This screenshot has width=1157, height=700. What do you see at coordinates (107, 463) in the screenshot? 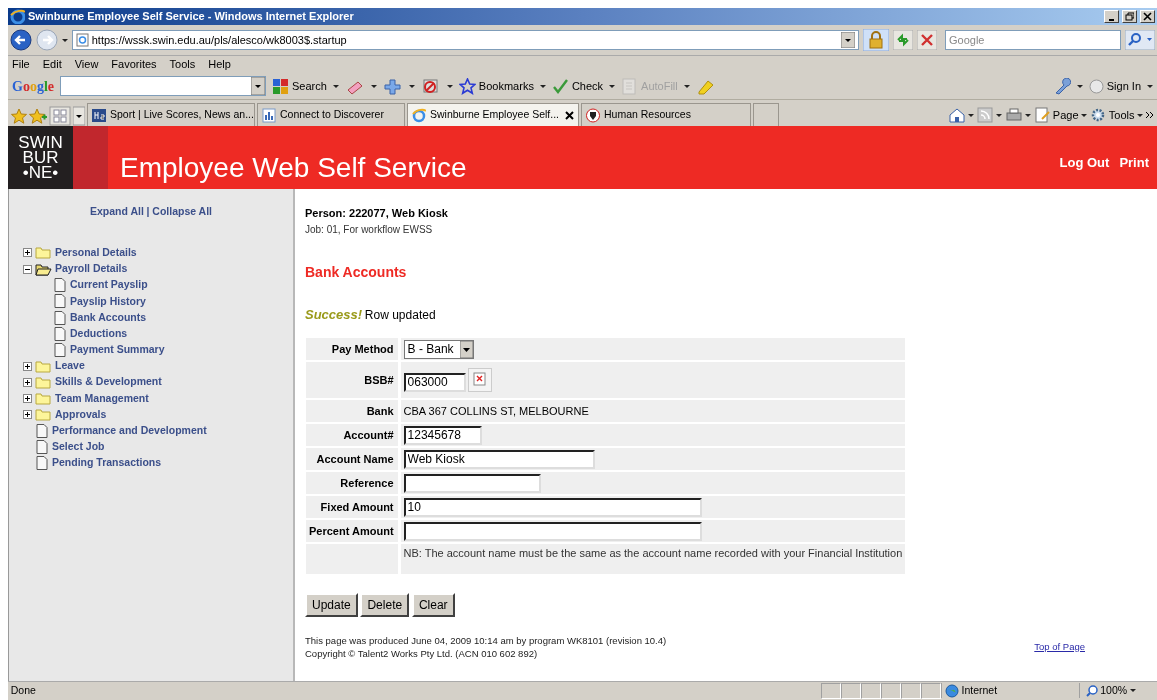
I see `tree-item: Pending Transactions` at bounding box center [107, 463].